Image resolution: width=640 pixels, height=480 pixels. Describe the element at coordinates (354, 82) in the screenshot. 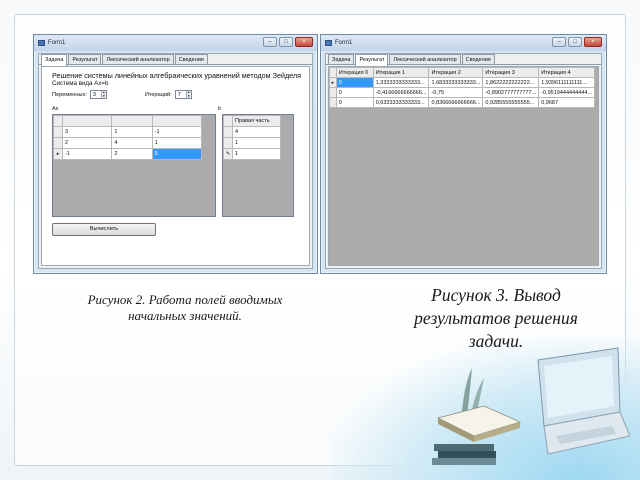

I see `result-cell-selected: 0` at that location.